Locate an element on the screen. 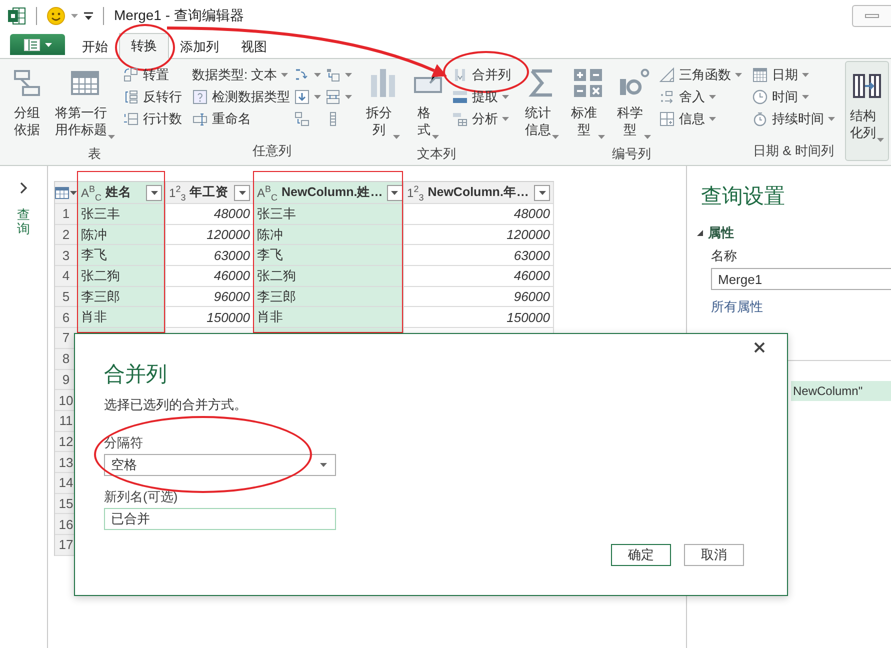  document-icon is located at coordinates (32, 44).